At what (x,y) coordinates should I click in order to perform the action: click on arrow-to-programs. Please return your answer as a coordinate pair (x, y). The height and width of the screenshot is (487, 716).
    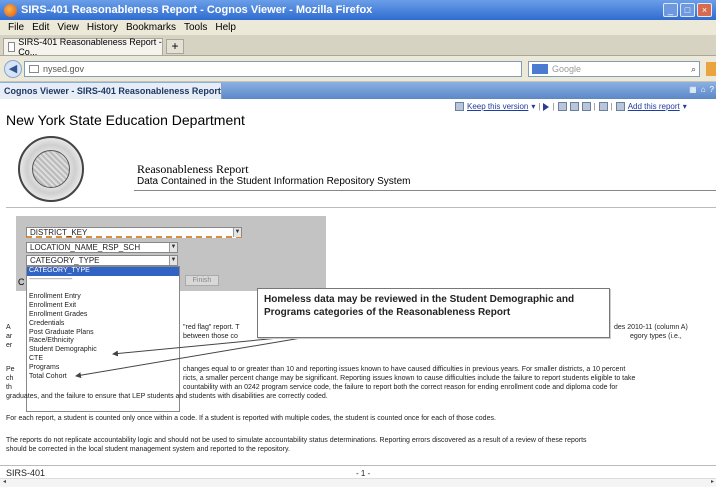
    Looking at the image, I should click on (194, 357).